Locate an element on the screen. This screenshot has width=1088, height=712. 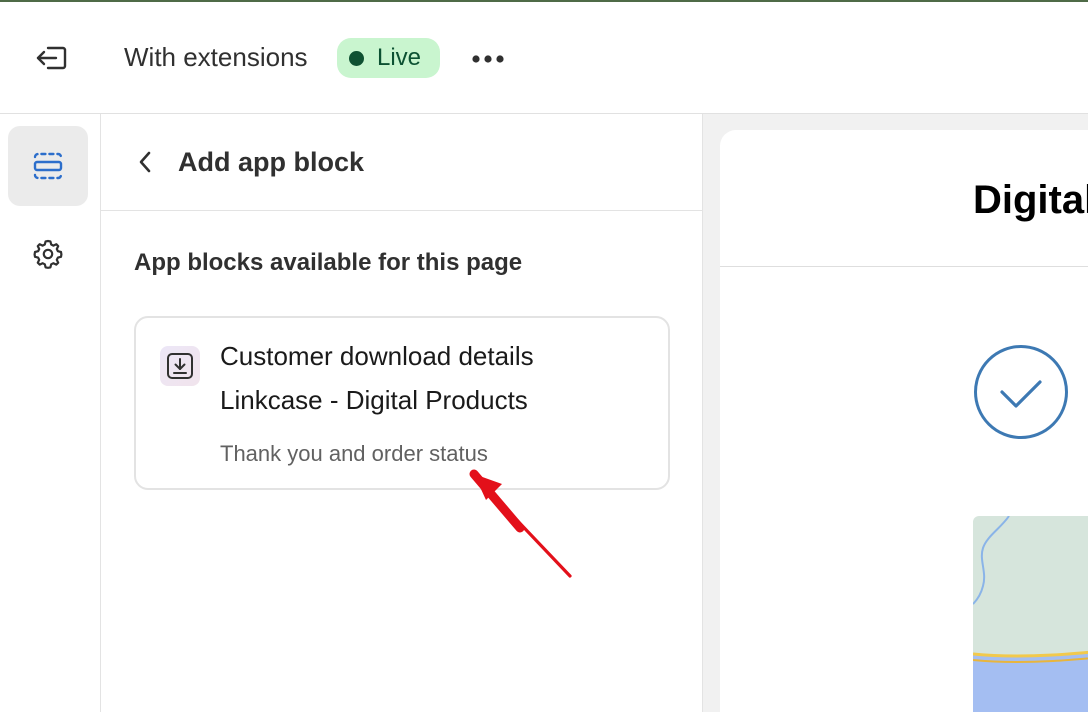
block-name: Customer download details is located at coordinates (377, 356).